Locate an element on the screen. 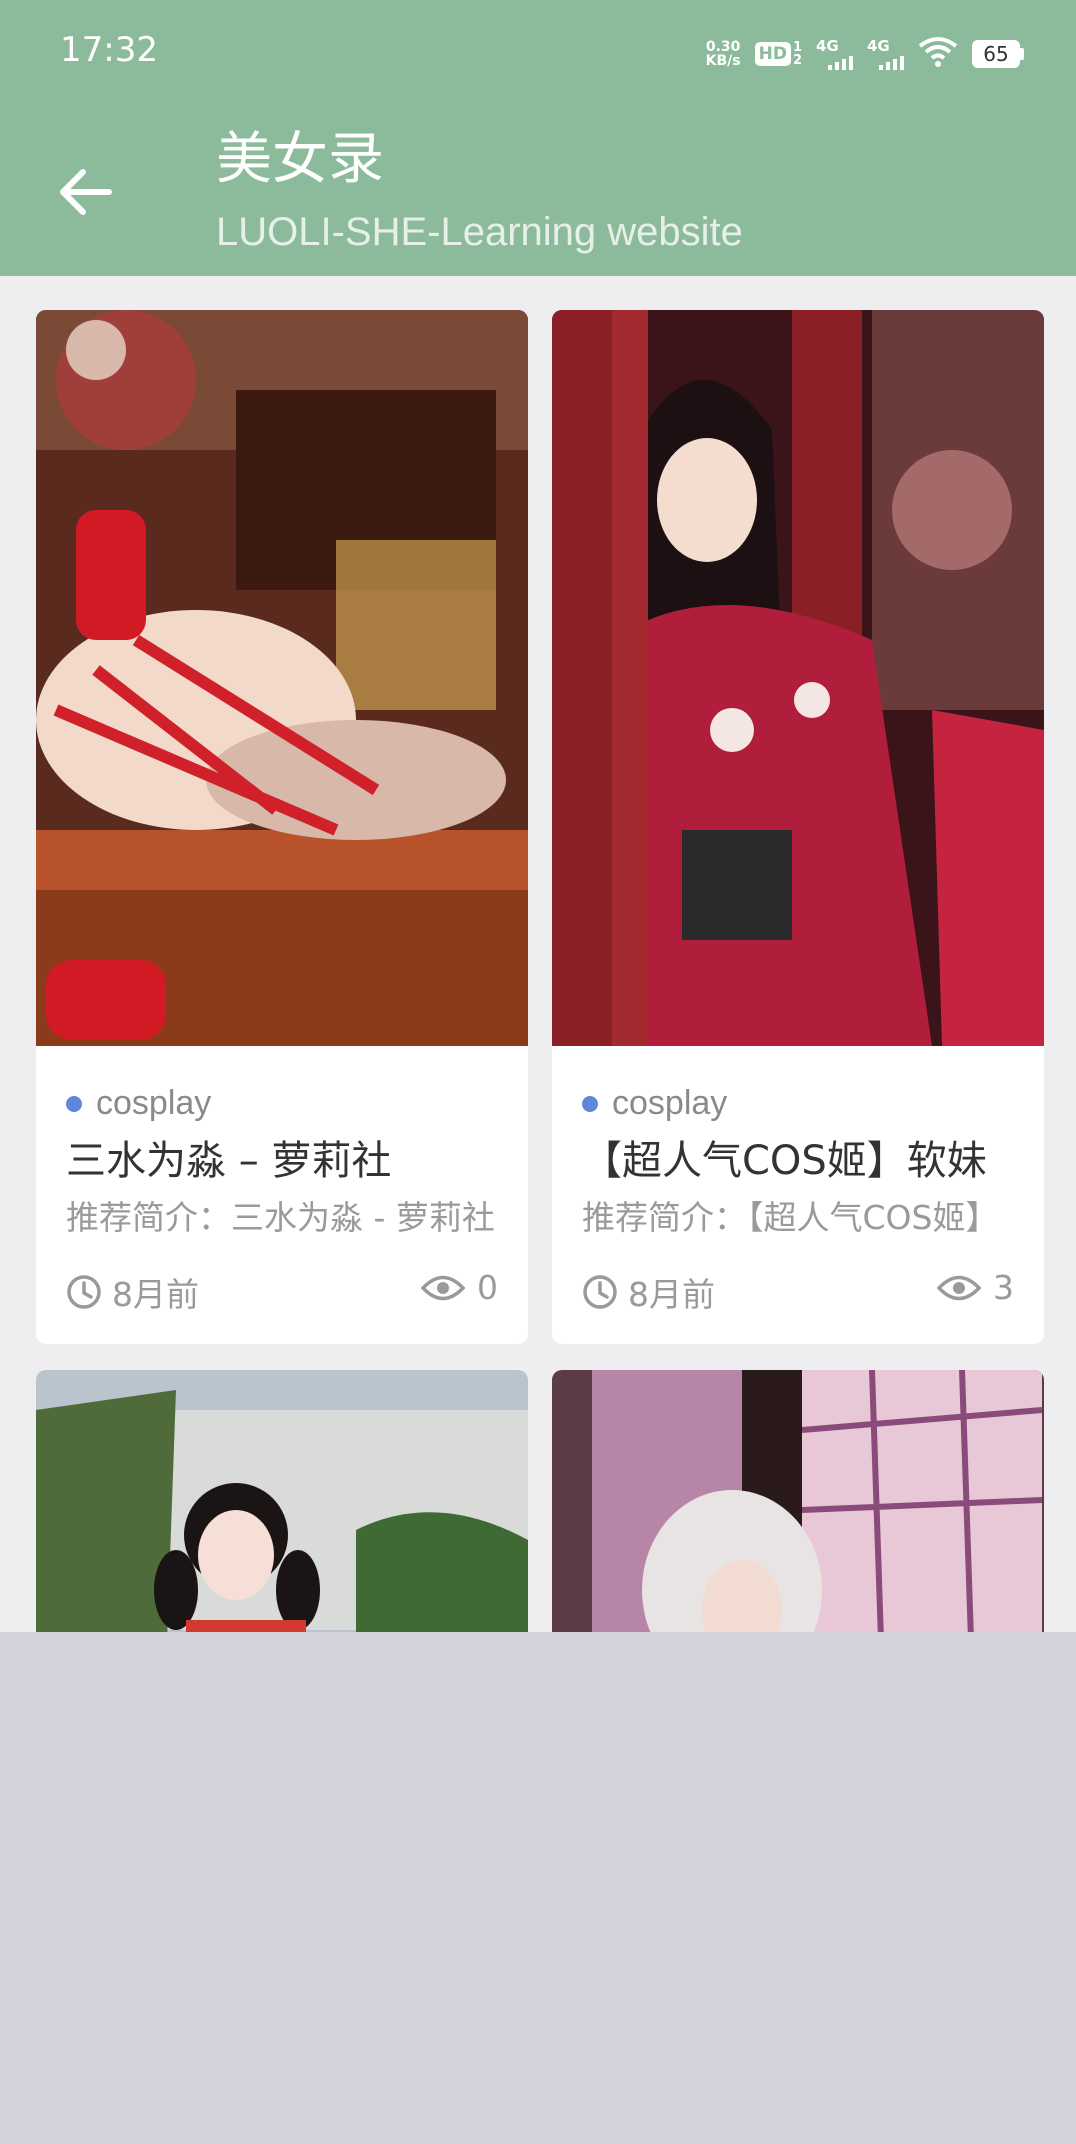  post-title: 三水为淼 – 萝莉社 is located at coordinates (281, 1161).